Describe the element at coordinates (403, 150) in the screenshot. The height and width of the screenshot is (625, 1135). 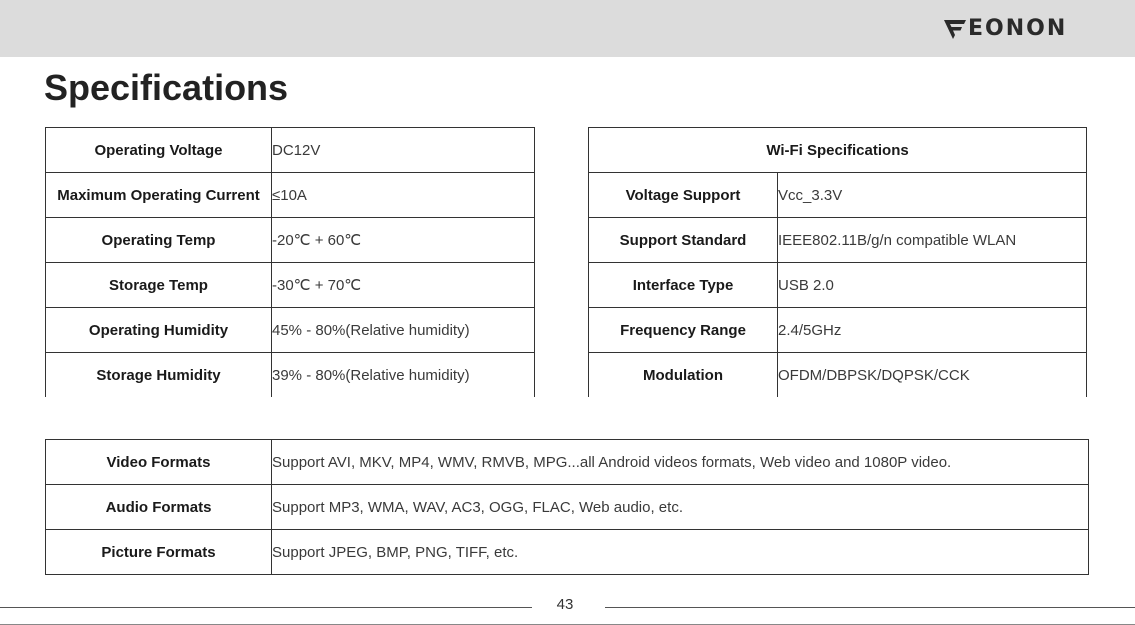
I see `spec-value: DC12V` at that location.